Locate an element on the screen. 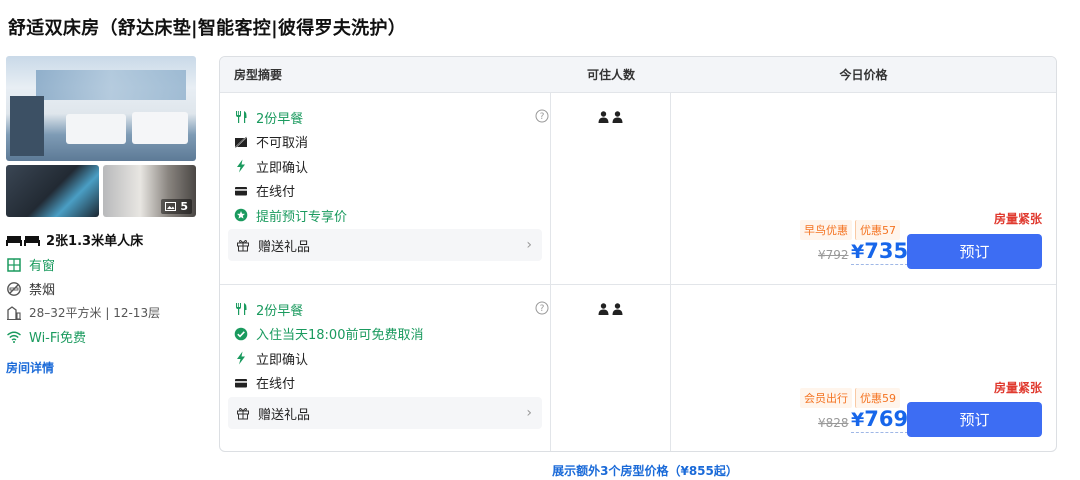  feature-no-smoking: 禁烟 is located at coordinates (102, 289).